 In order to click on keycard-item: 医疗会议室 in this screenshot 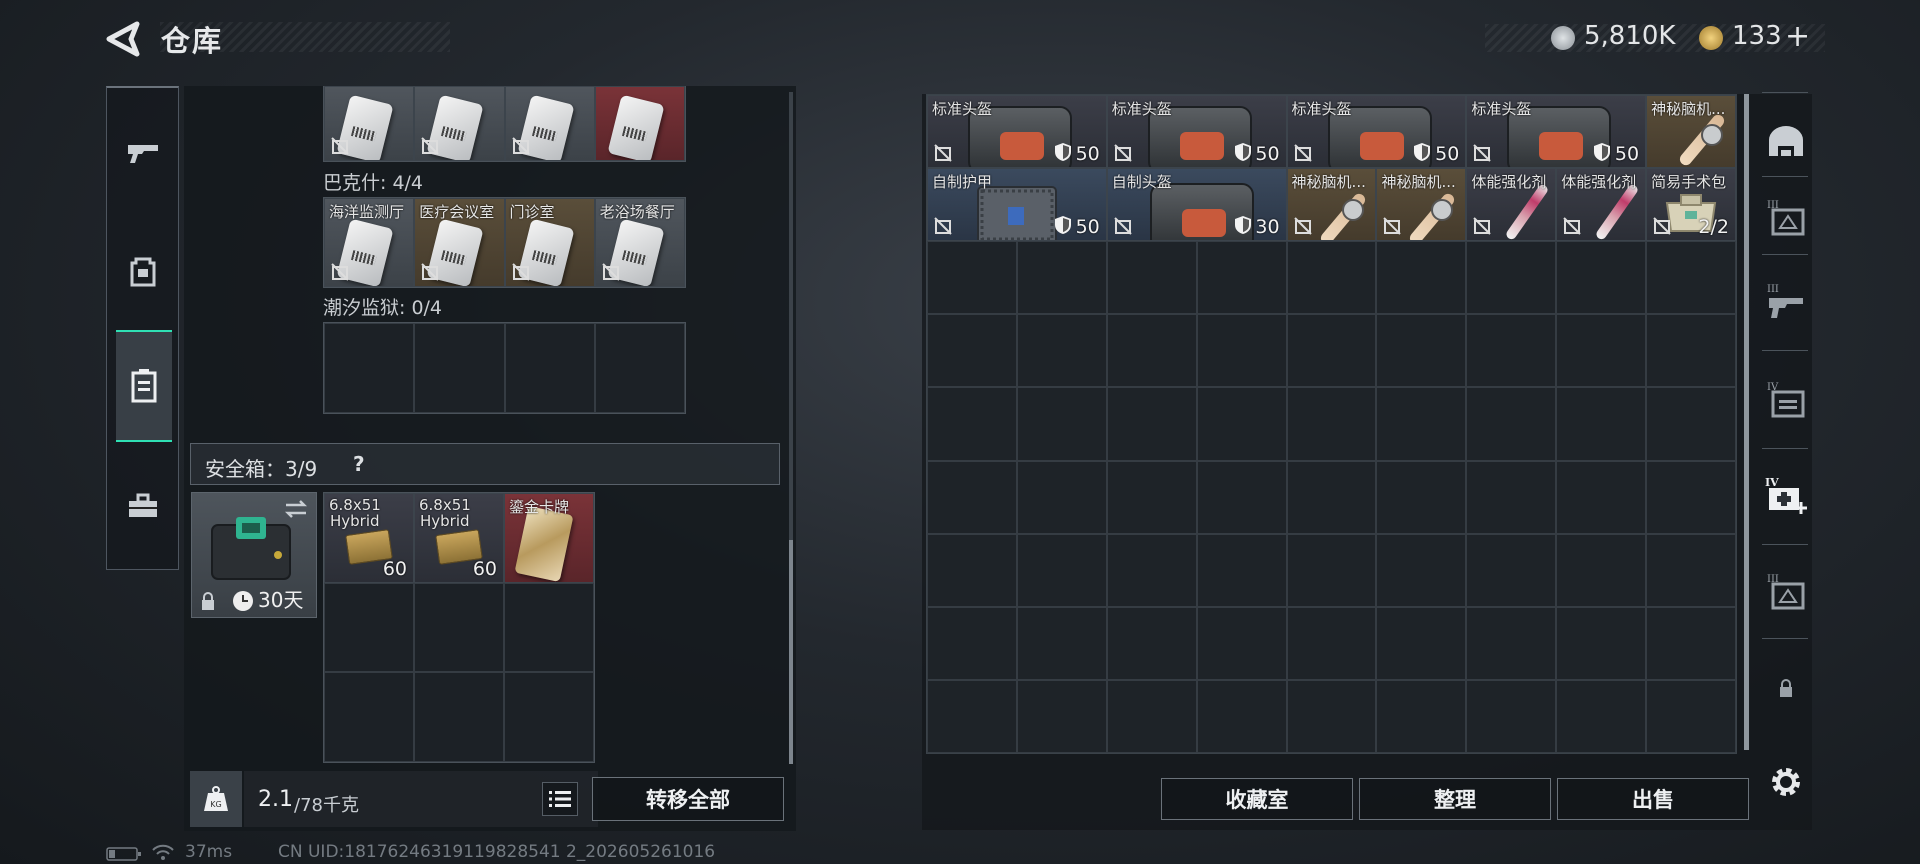, I will do `click(459, 242)`.